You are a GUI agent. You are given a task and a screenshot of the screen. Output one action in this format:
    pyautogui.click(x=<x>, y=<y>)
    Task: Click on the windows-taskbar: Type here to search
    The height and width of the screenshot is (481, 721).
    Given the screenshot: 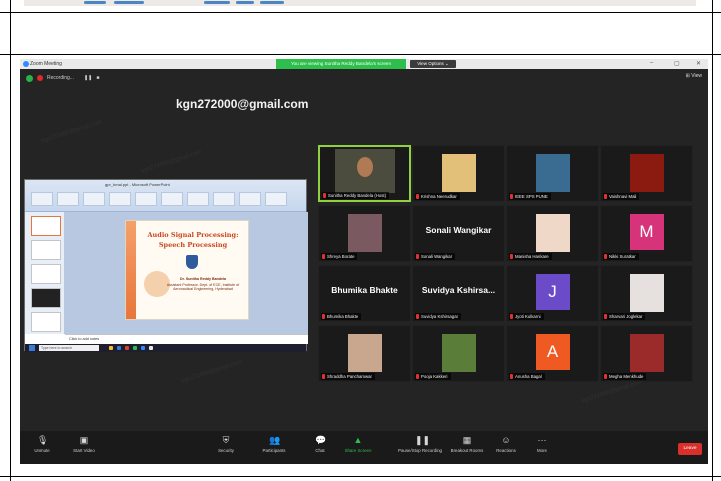 What is the action you would take?
    pyautogui.click(x=165, y=348)
    